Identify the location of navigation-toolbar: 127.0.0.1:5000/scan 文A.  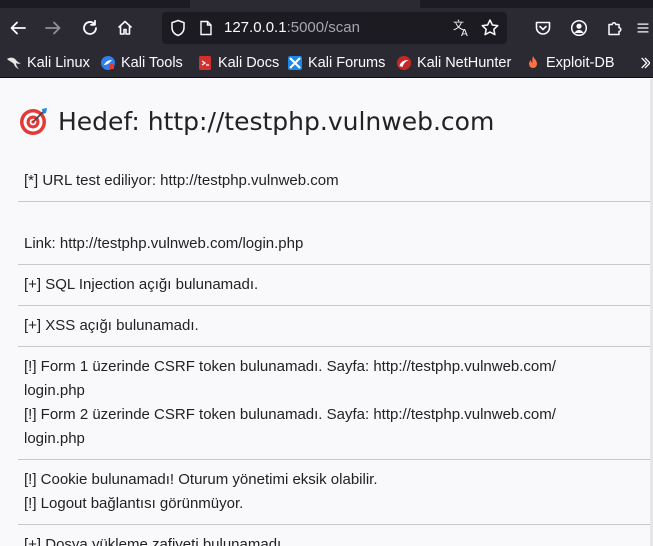
(326, 28).